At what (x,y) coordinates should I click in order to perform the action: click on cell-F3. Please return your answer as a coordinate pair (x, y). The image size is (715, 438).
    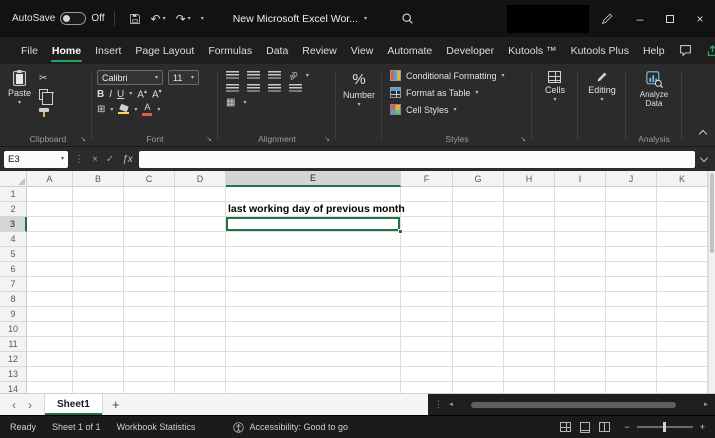
    Looking at the image, I should click on (427, 224).